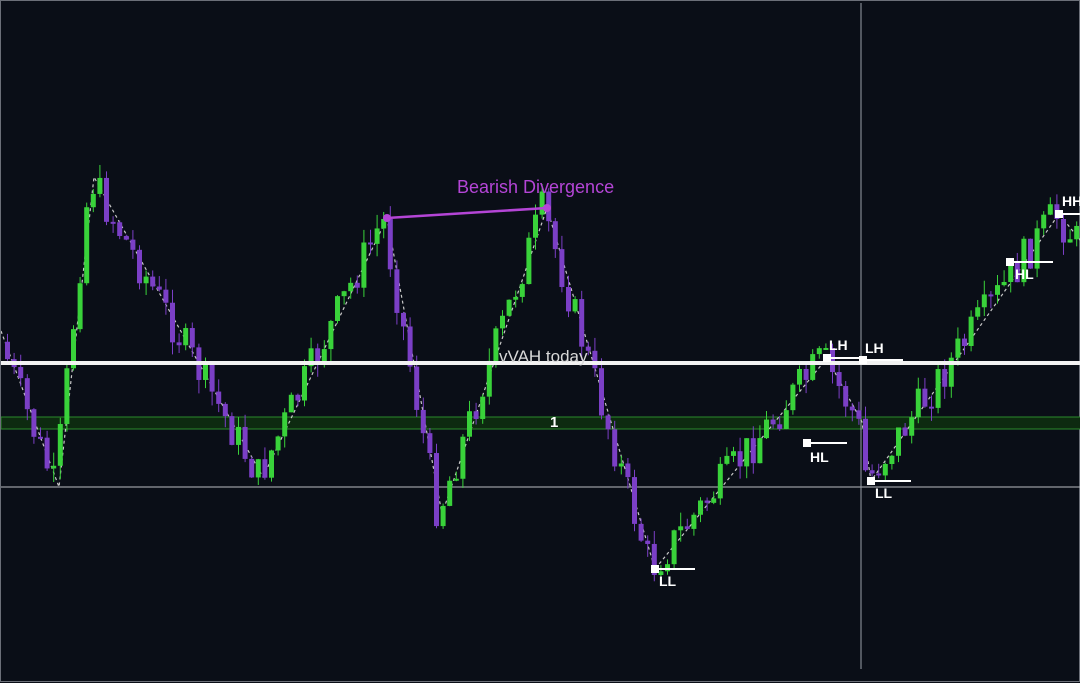 The width and height of the screenshot is (1080, 683). What do you see at coordinates (838, 345) in the screenshot?
I see `swing-label-lh-1: LH` at bounding box center [838, 345].